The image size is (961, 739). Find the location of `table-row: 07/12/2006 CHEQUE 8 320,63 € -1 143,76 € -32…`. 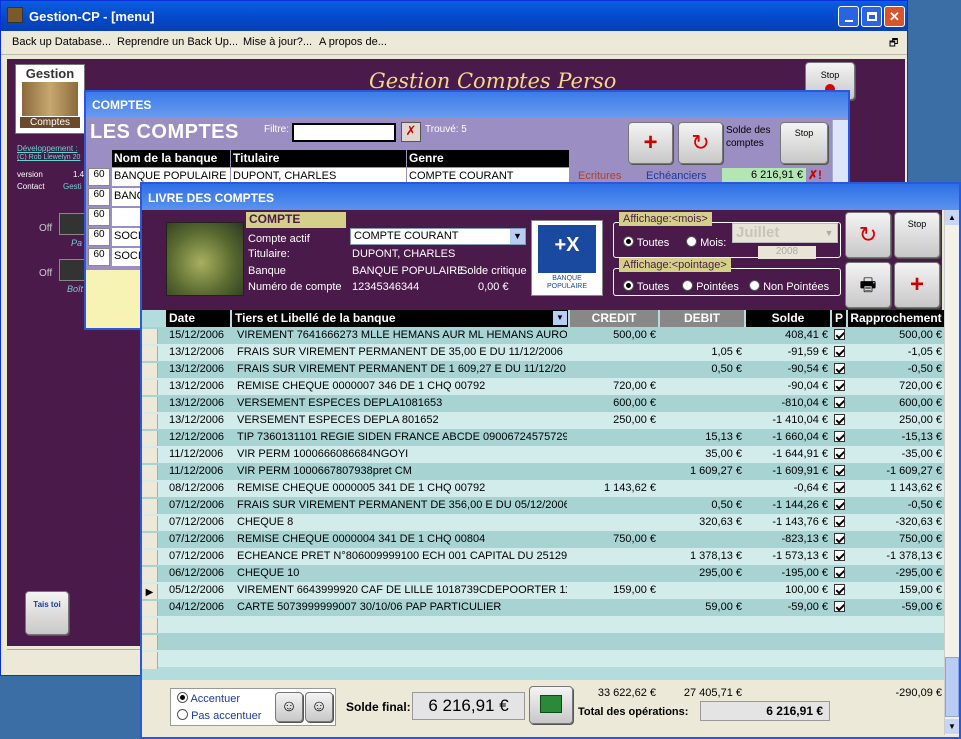

table-row: 07/12/2006 CHEQUE 8 320,63 € -1 143,76 € -32… is located at coordinates (543, 523).